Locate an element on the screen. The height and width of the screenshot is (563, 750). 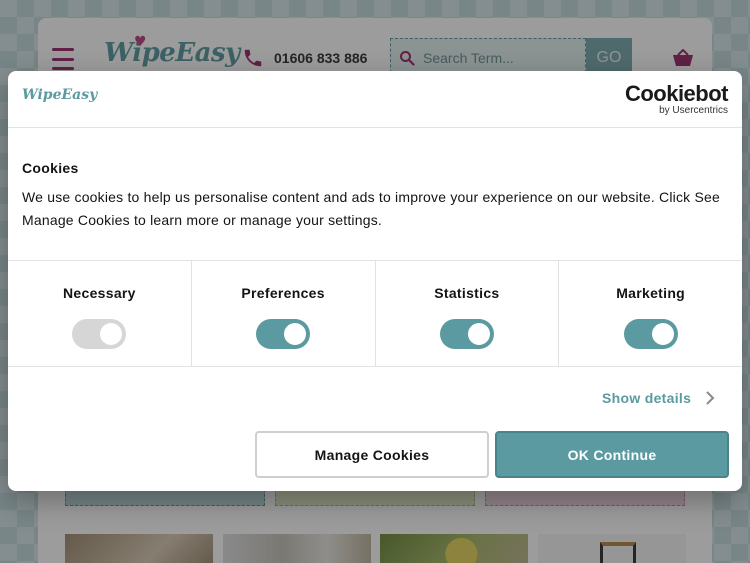
necessary-switch is located at coordinates (99, 334).